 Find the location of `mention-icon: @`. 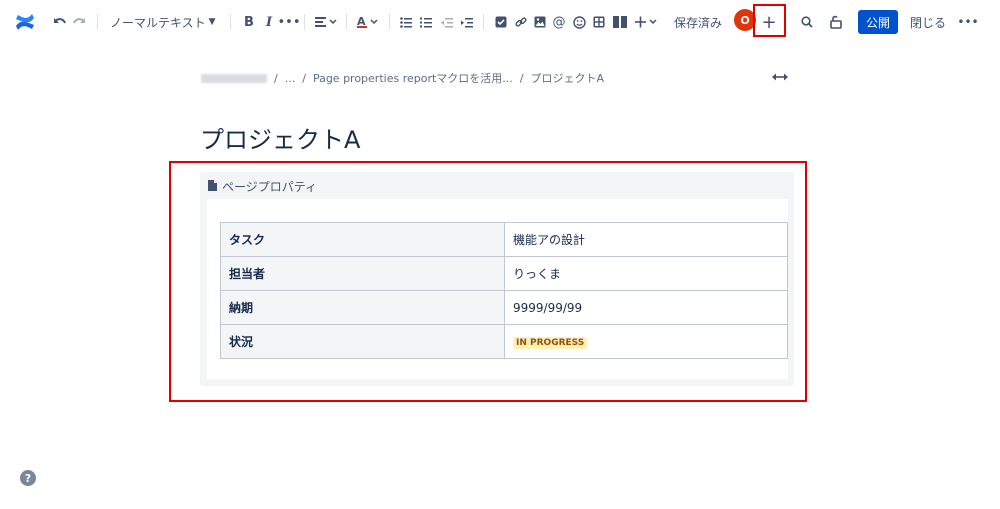

mention-icon: @ is located at coordinates (559, 22).